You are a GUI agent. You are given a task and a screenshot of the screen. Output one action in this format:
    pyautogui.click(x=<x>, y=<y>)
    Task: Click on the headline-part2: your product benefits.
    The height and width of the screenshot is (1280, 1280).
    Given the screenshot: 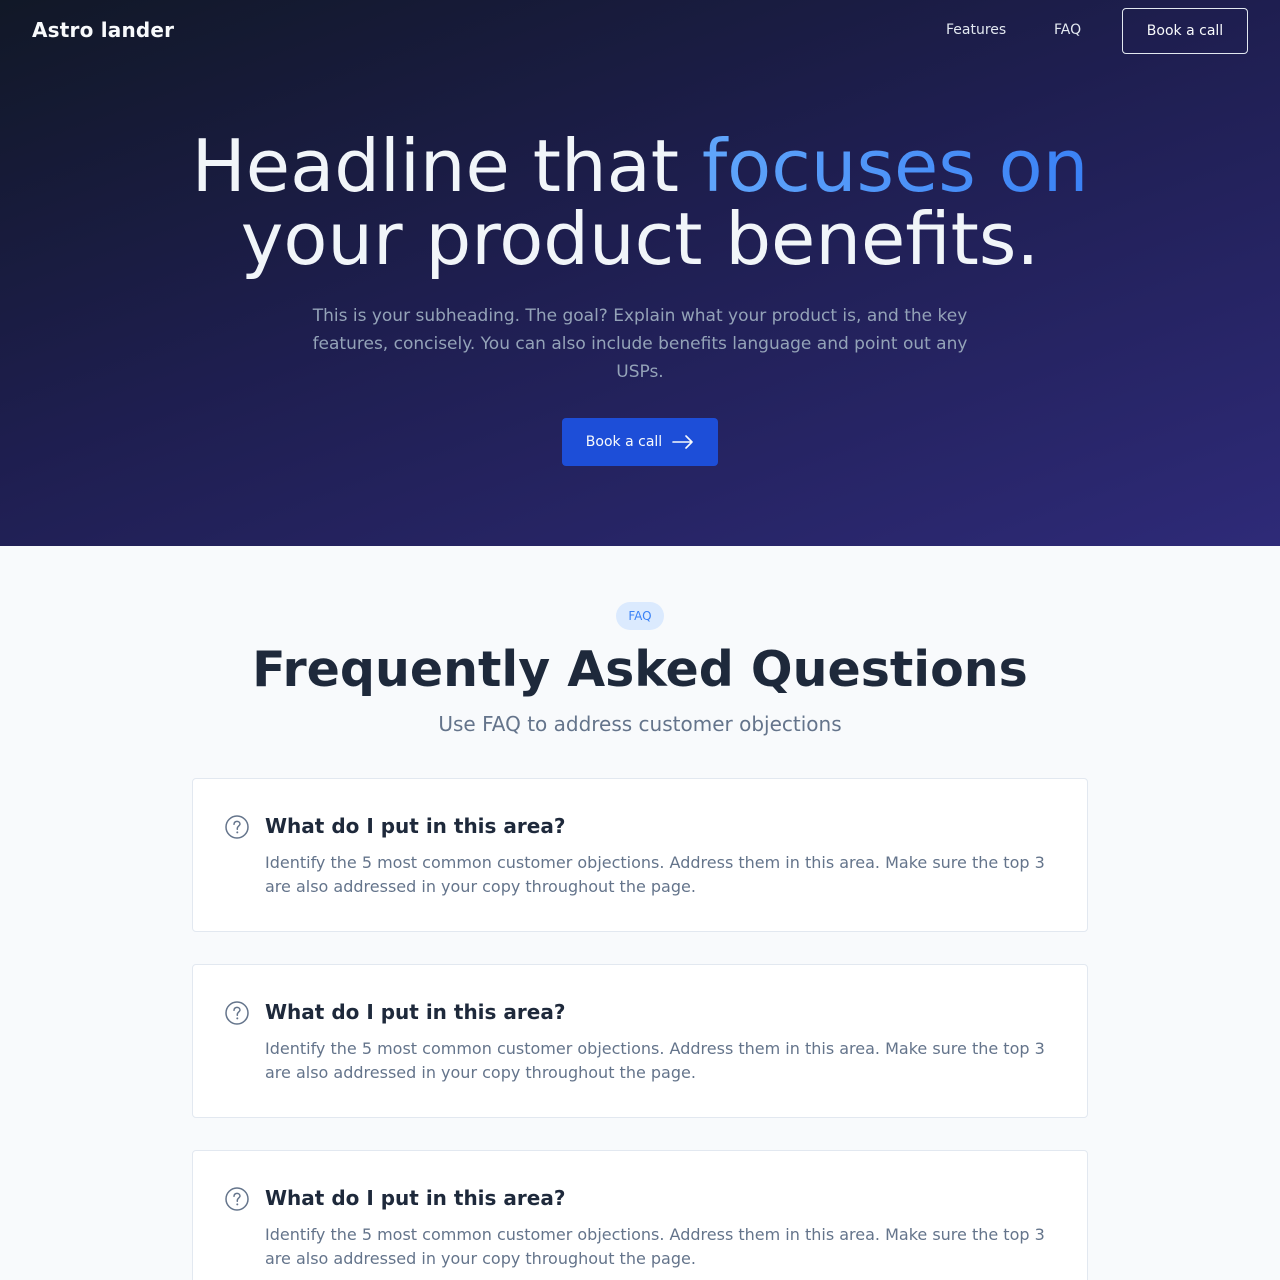 What is the action you would take?
    pyautogui.click(x=640, y=239)
    